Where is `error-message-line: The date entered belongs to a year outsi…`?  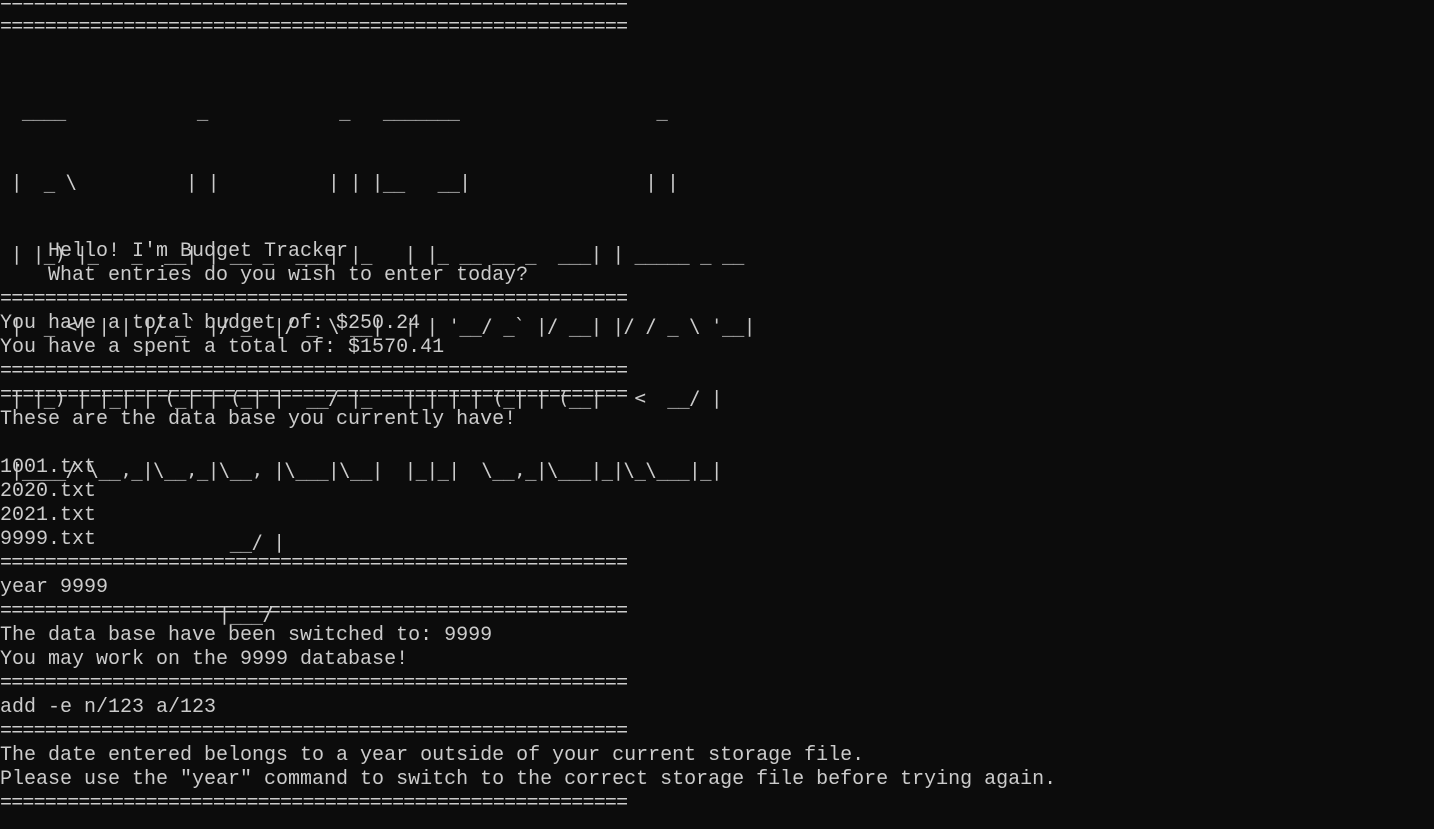 error-message-line: The date entered belongs to a year outsi… is located at coordinates (432, 755).